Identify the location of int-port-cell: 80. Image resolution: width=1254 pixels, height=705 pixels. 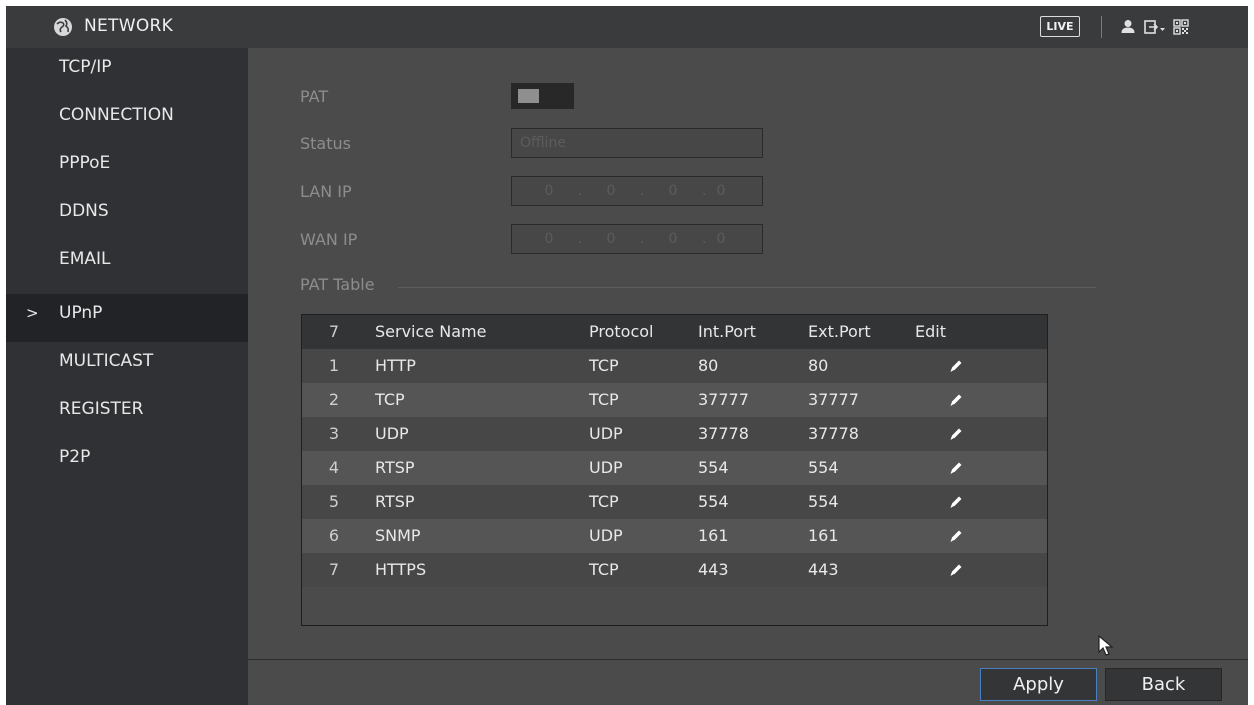
(708, 365).